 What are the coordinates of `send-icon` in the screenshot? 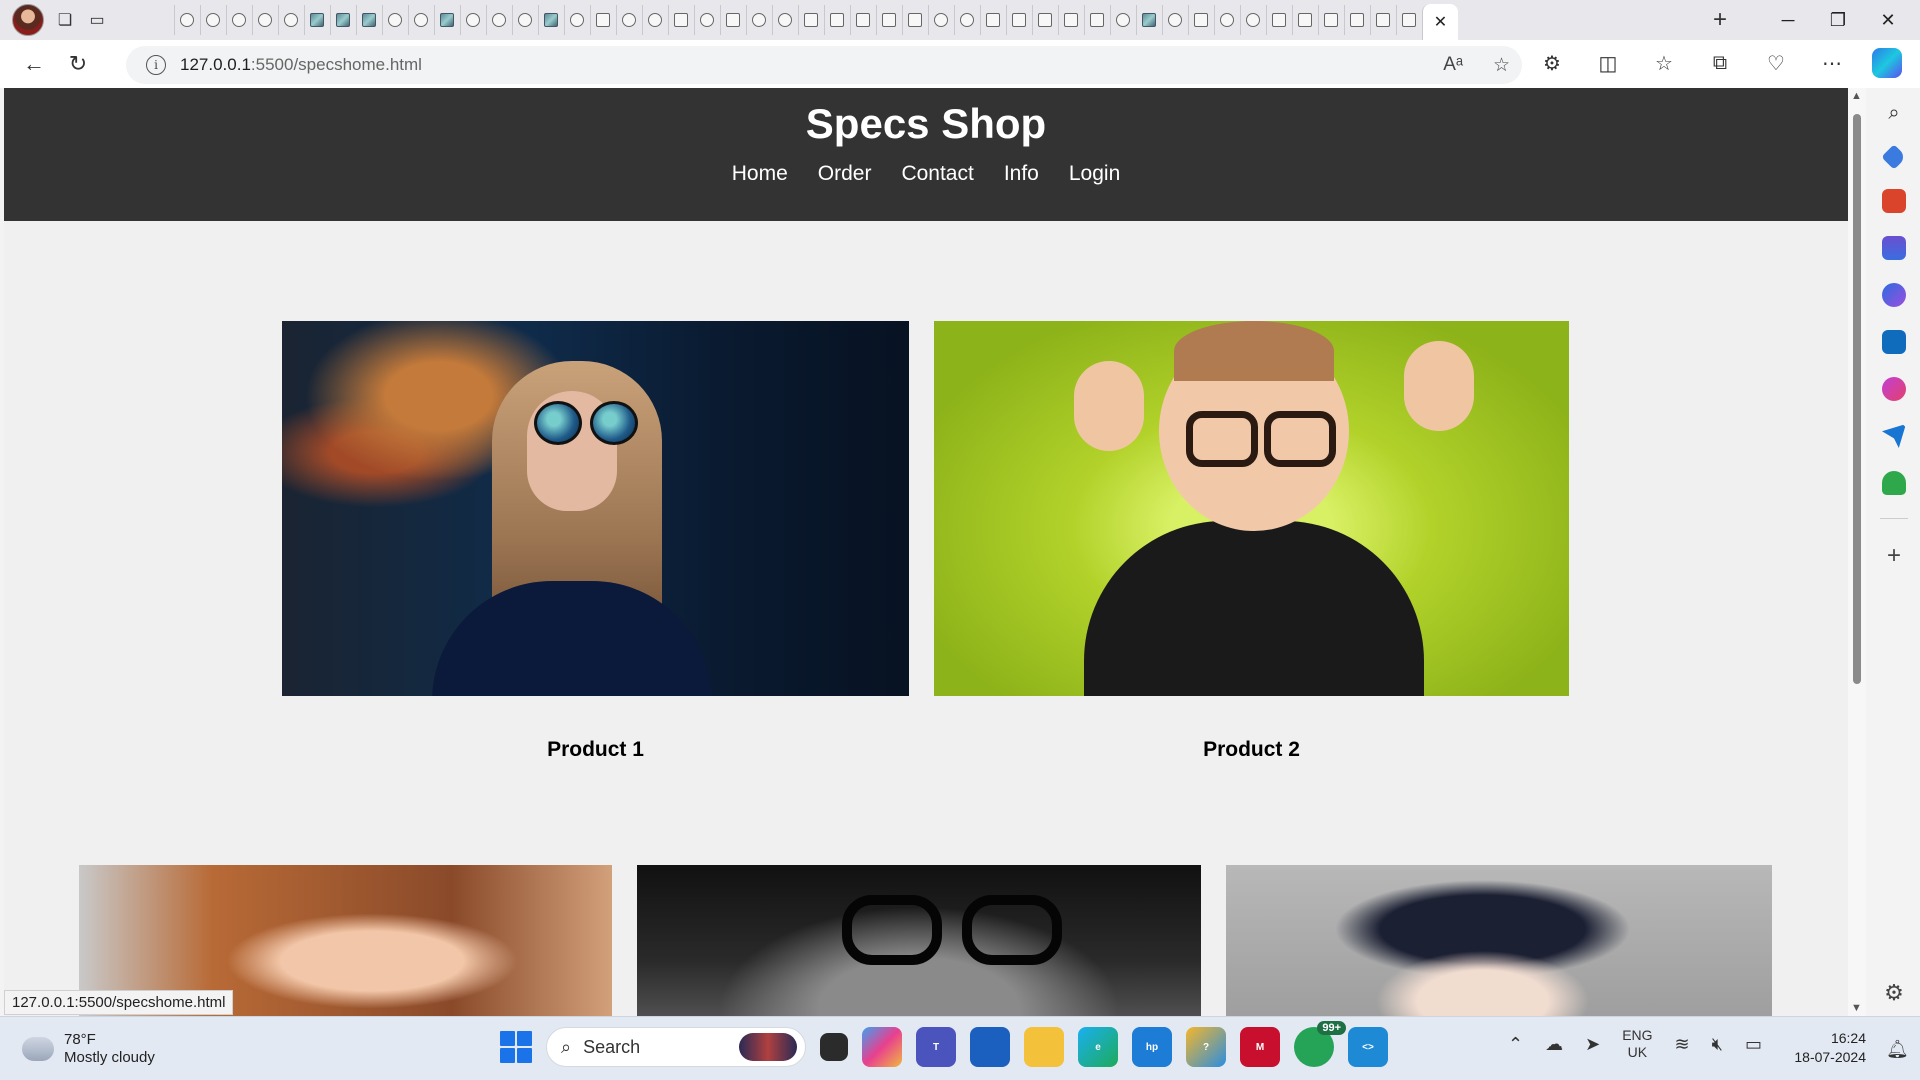 It's located at (1894, 436).